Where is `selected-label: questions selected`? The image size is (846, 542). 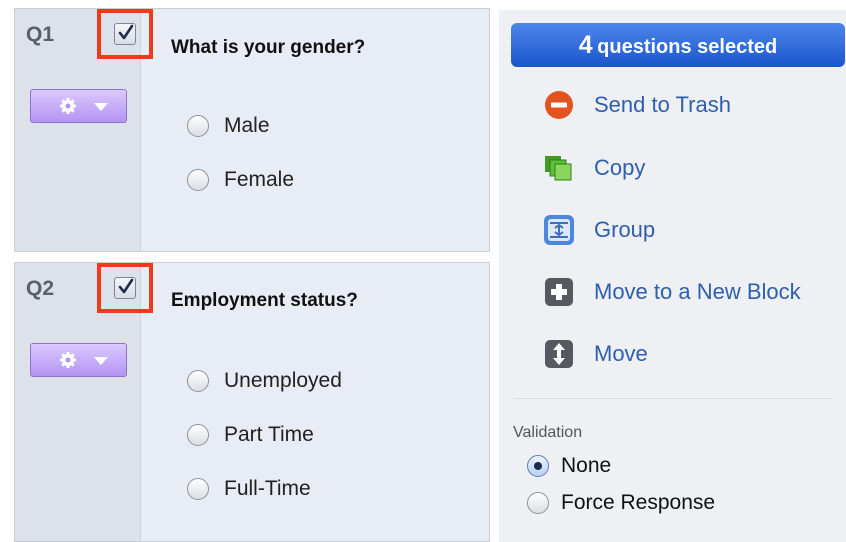
selected-label: questions selected is located at coordinates (687, 47).